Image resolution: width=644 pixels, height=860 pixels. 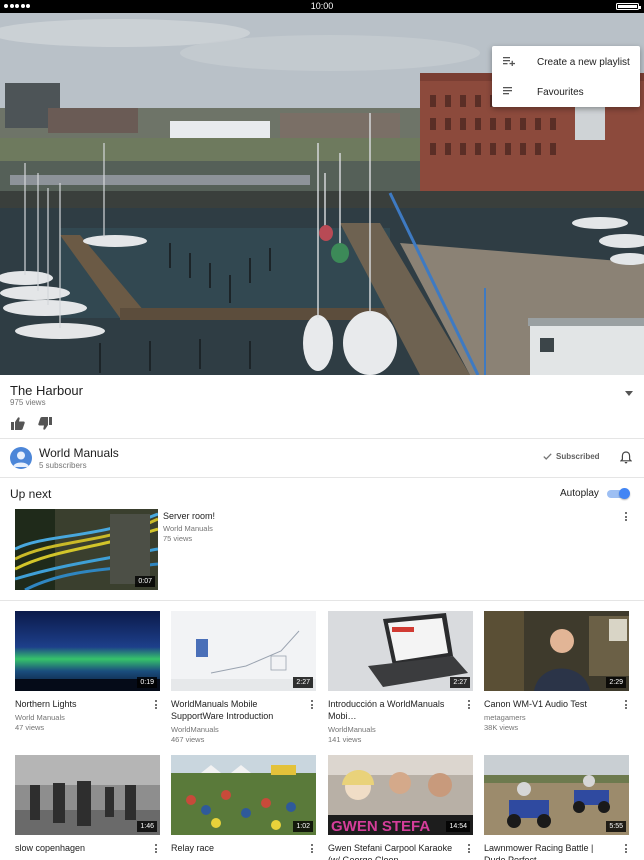 I want to click on autoplay-label: Autoplay, so click(x=579, y=493).